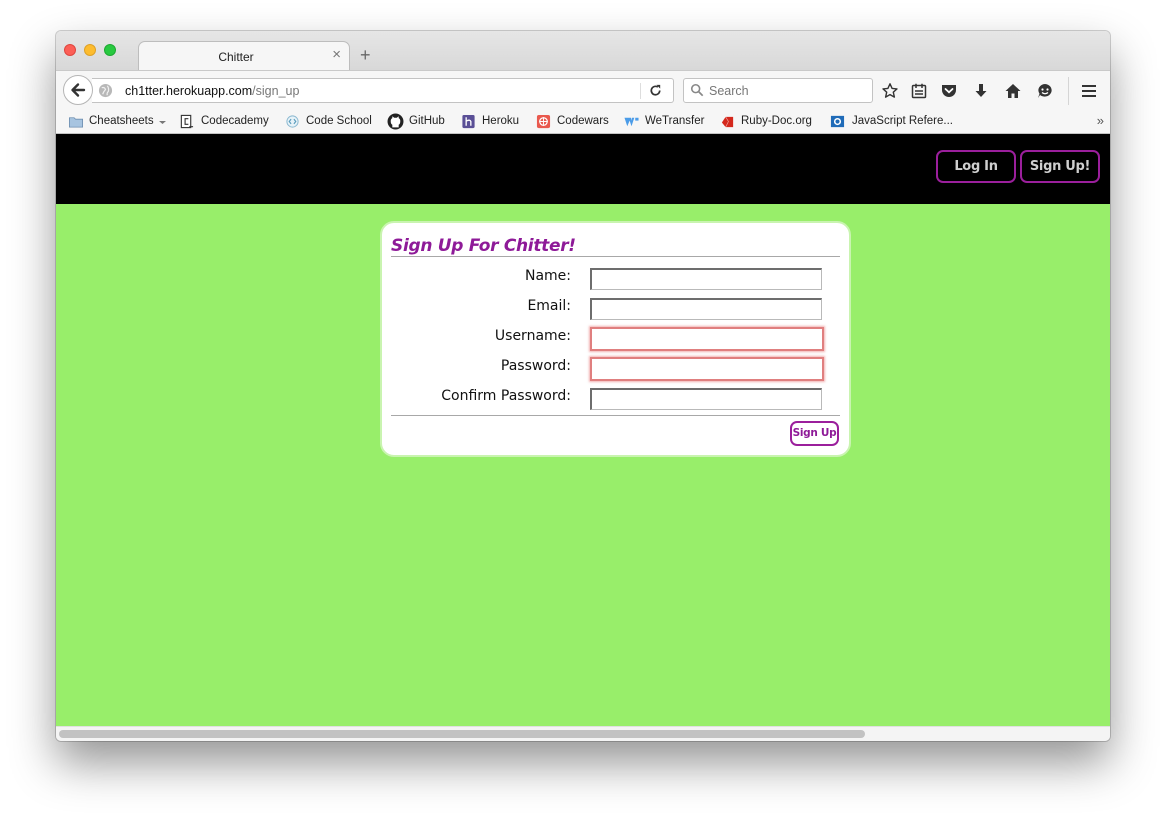  I want to click on bookmark-ruby-doc: Ruby-Doc.org, so click(767, 121).